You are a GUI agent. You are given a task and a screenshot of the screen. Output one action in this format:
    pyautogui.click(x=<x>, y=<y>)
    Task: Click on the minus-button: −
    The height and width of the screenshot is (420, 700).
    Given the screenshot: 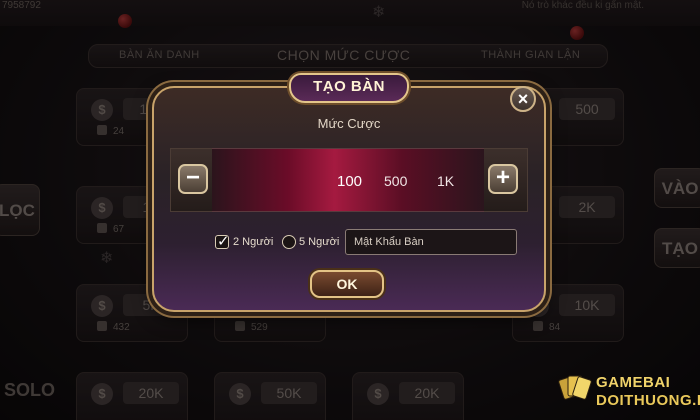 What is the action you would take?
    pyautogui.click(x=193, y=179)
    